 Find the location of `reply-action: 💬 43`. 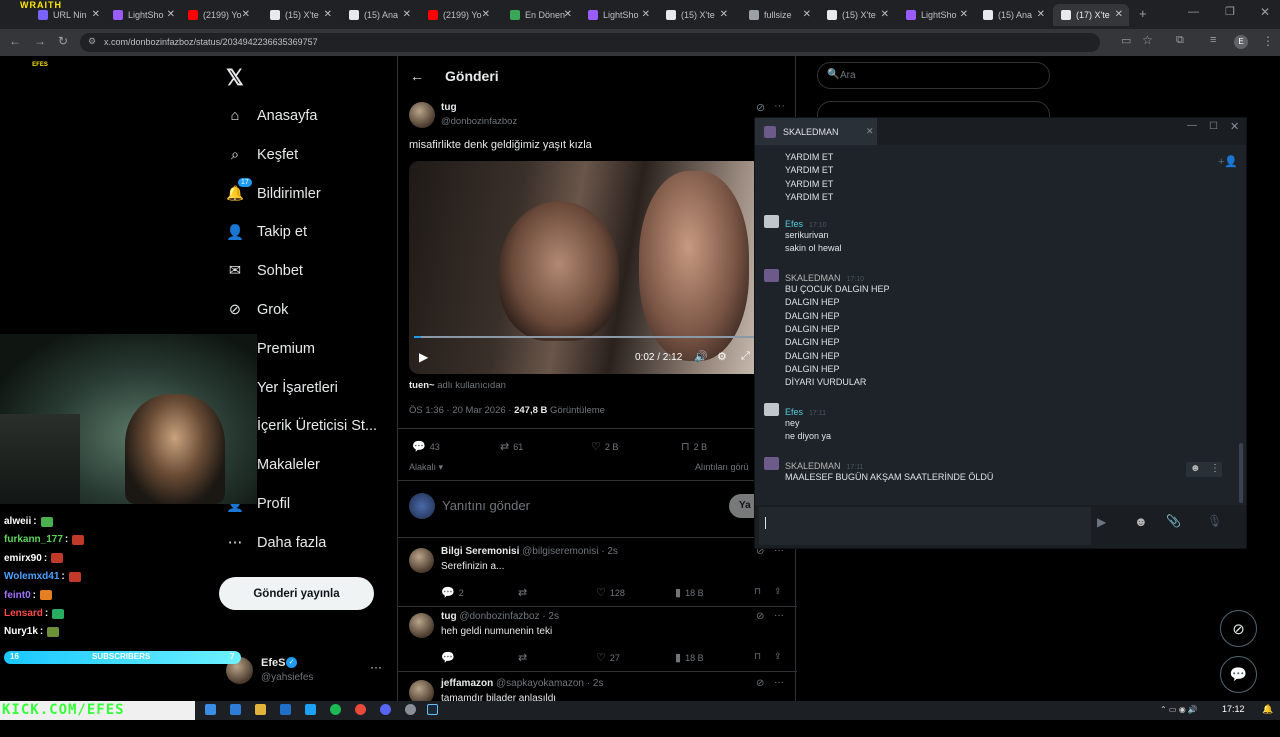

reply-action: 💬 43 is located at coordinates (426, 446).